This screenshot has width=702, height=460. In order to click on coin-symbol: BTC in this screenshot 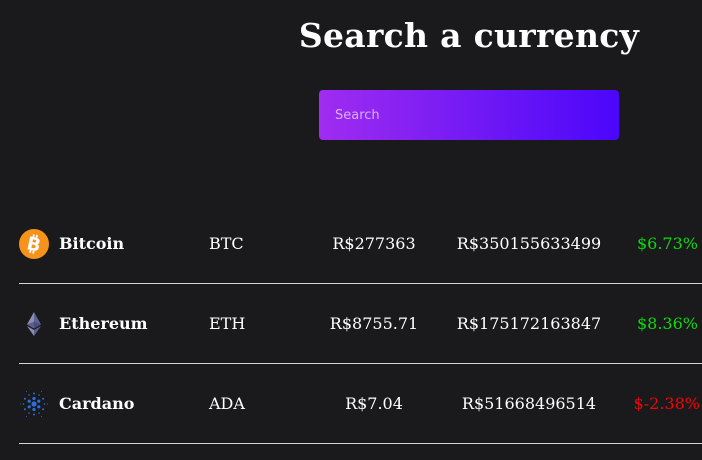, I will do `click(226, 243)`.